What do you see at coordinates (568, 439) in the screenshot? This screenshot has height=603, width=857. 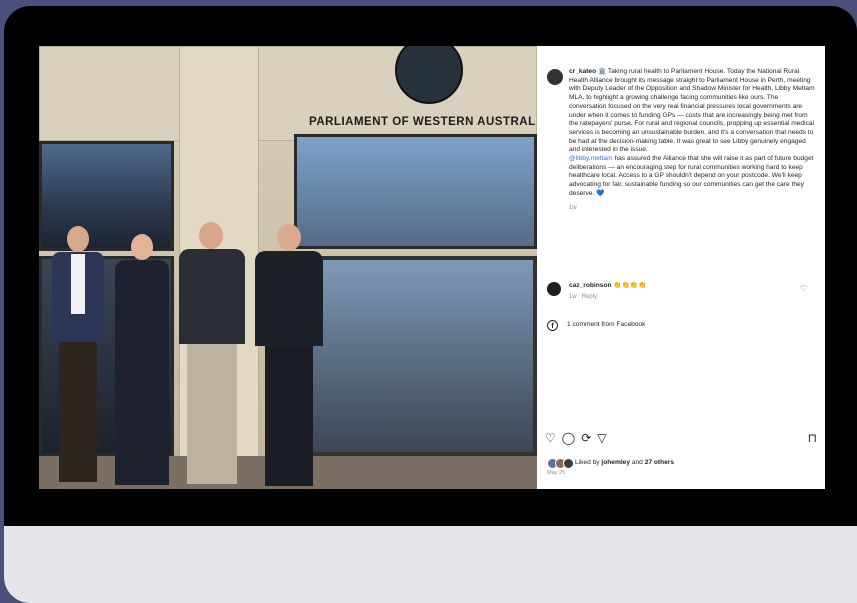 I see `comment-bubble-icon: ◯` at bounding box center [568, 439].